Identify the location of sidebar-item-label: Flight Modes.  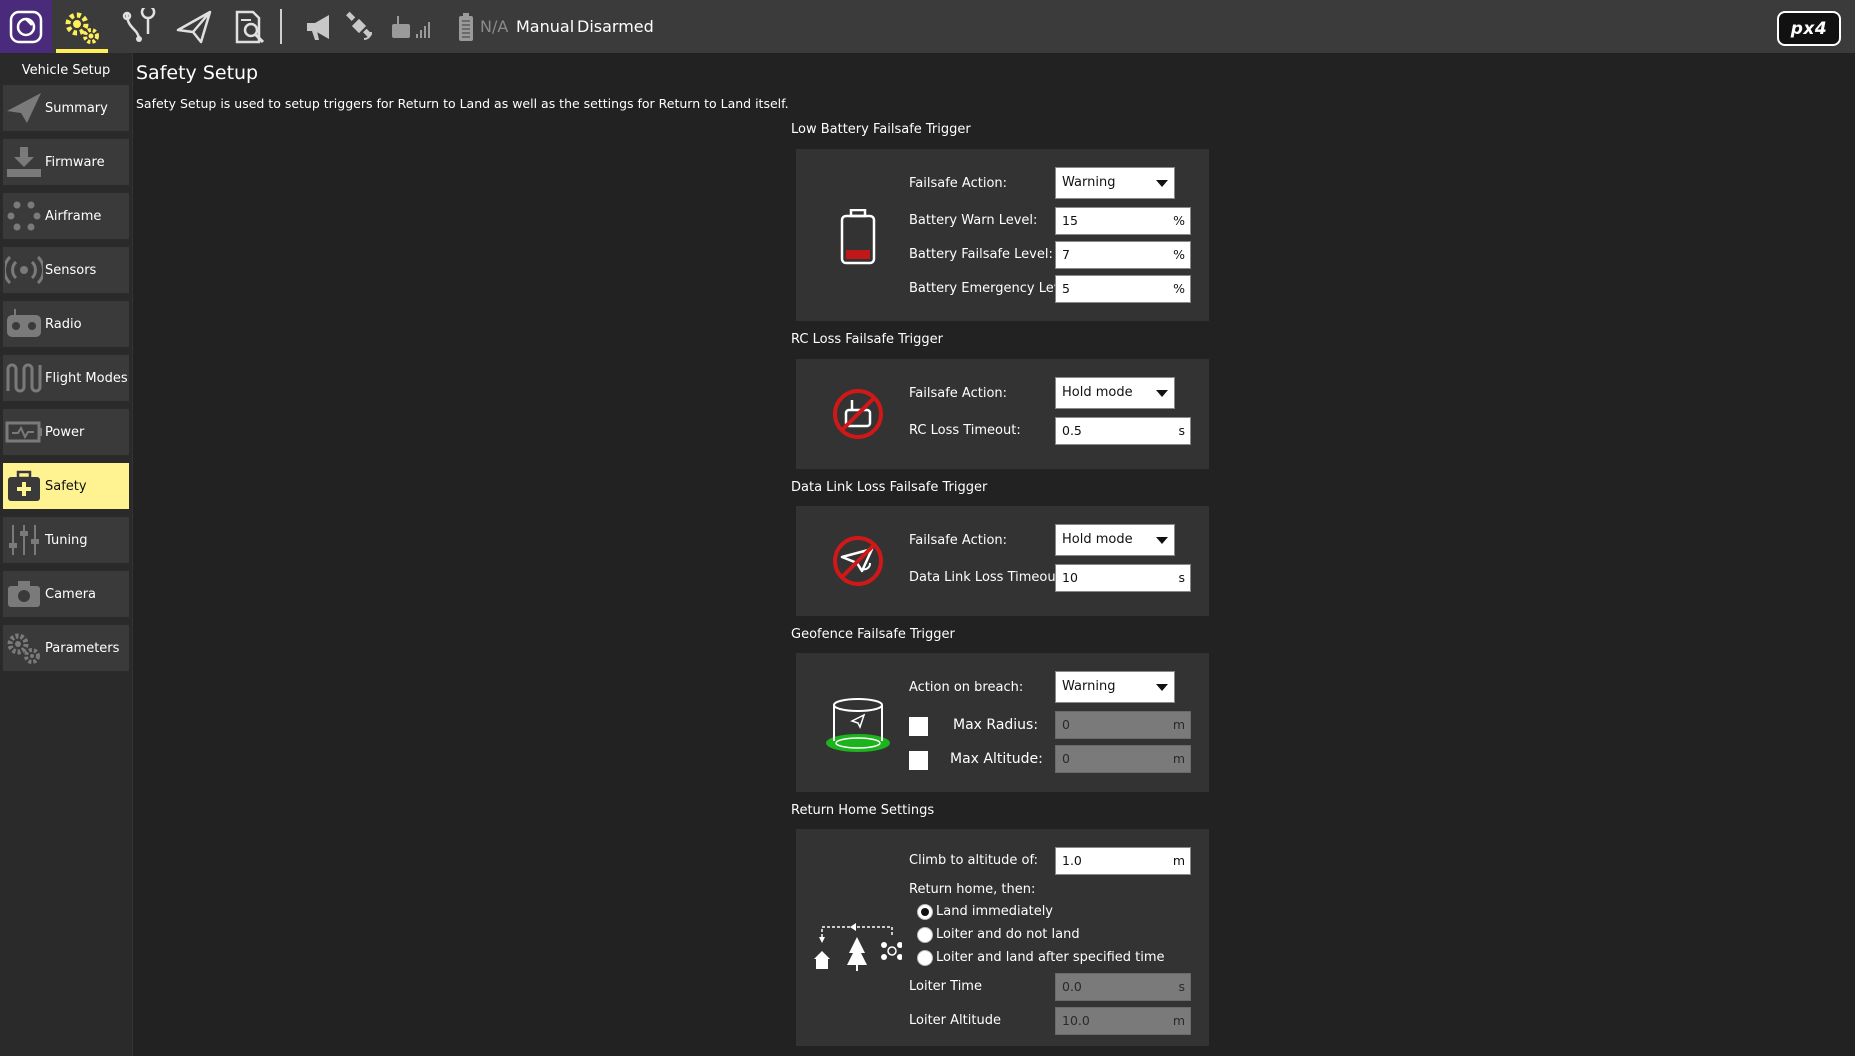
(86, 378).